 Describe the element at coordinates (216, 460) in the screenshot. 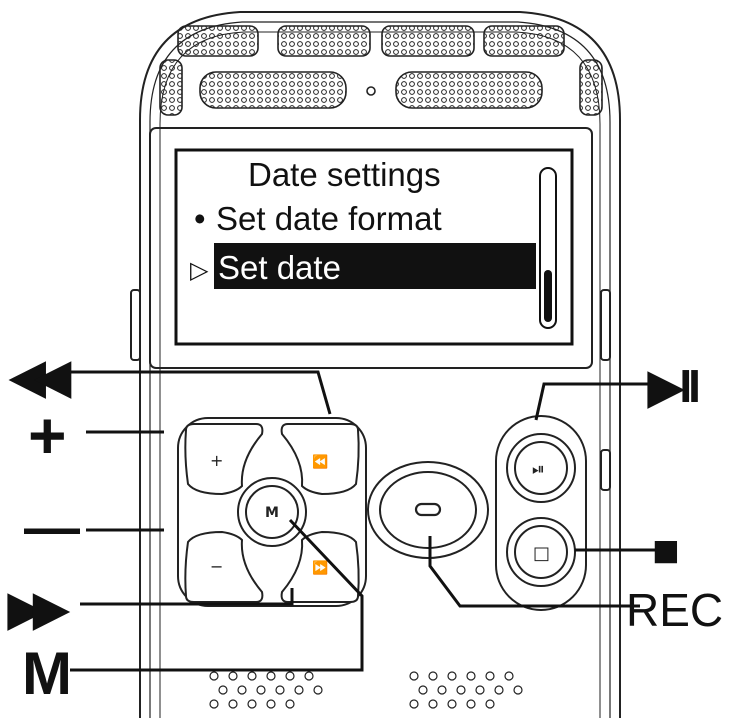

I see `plus-icon: +` at that location.